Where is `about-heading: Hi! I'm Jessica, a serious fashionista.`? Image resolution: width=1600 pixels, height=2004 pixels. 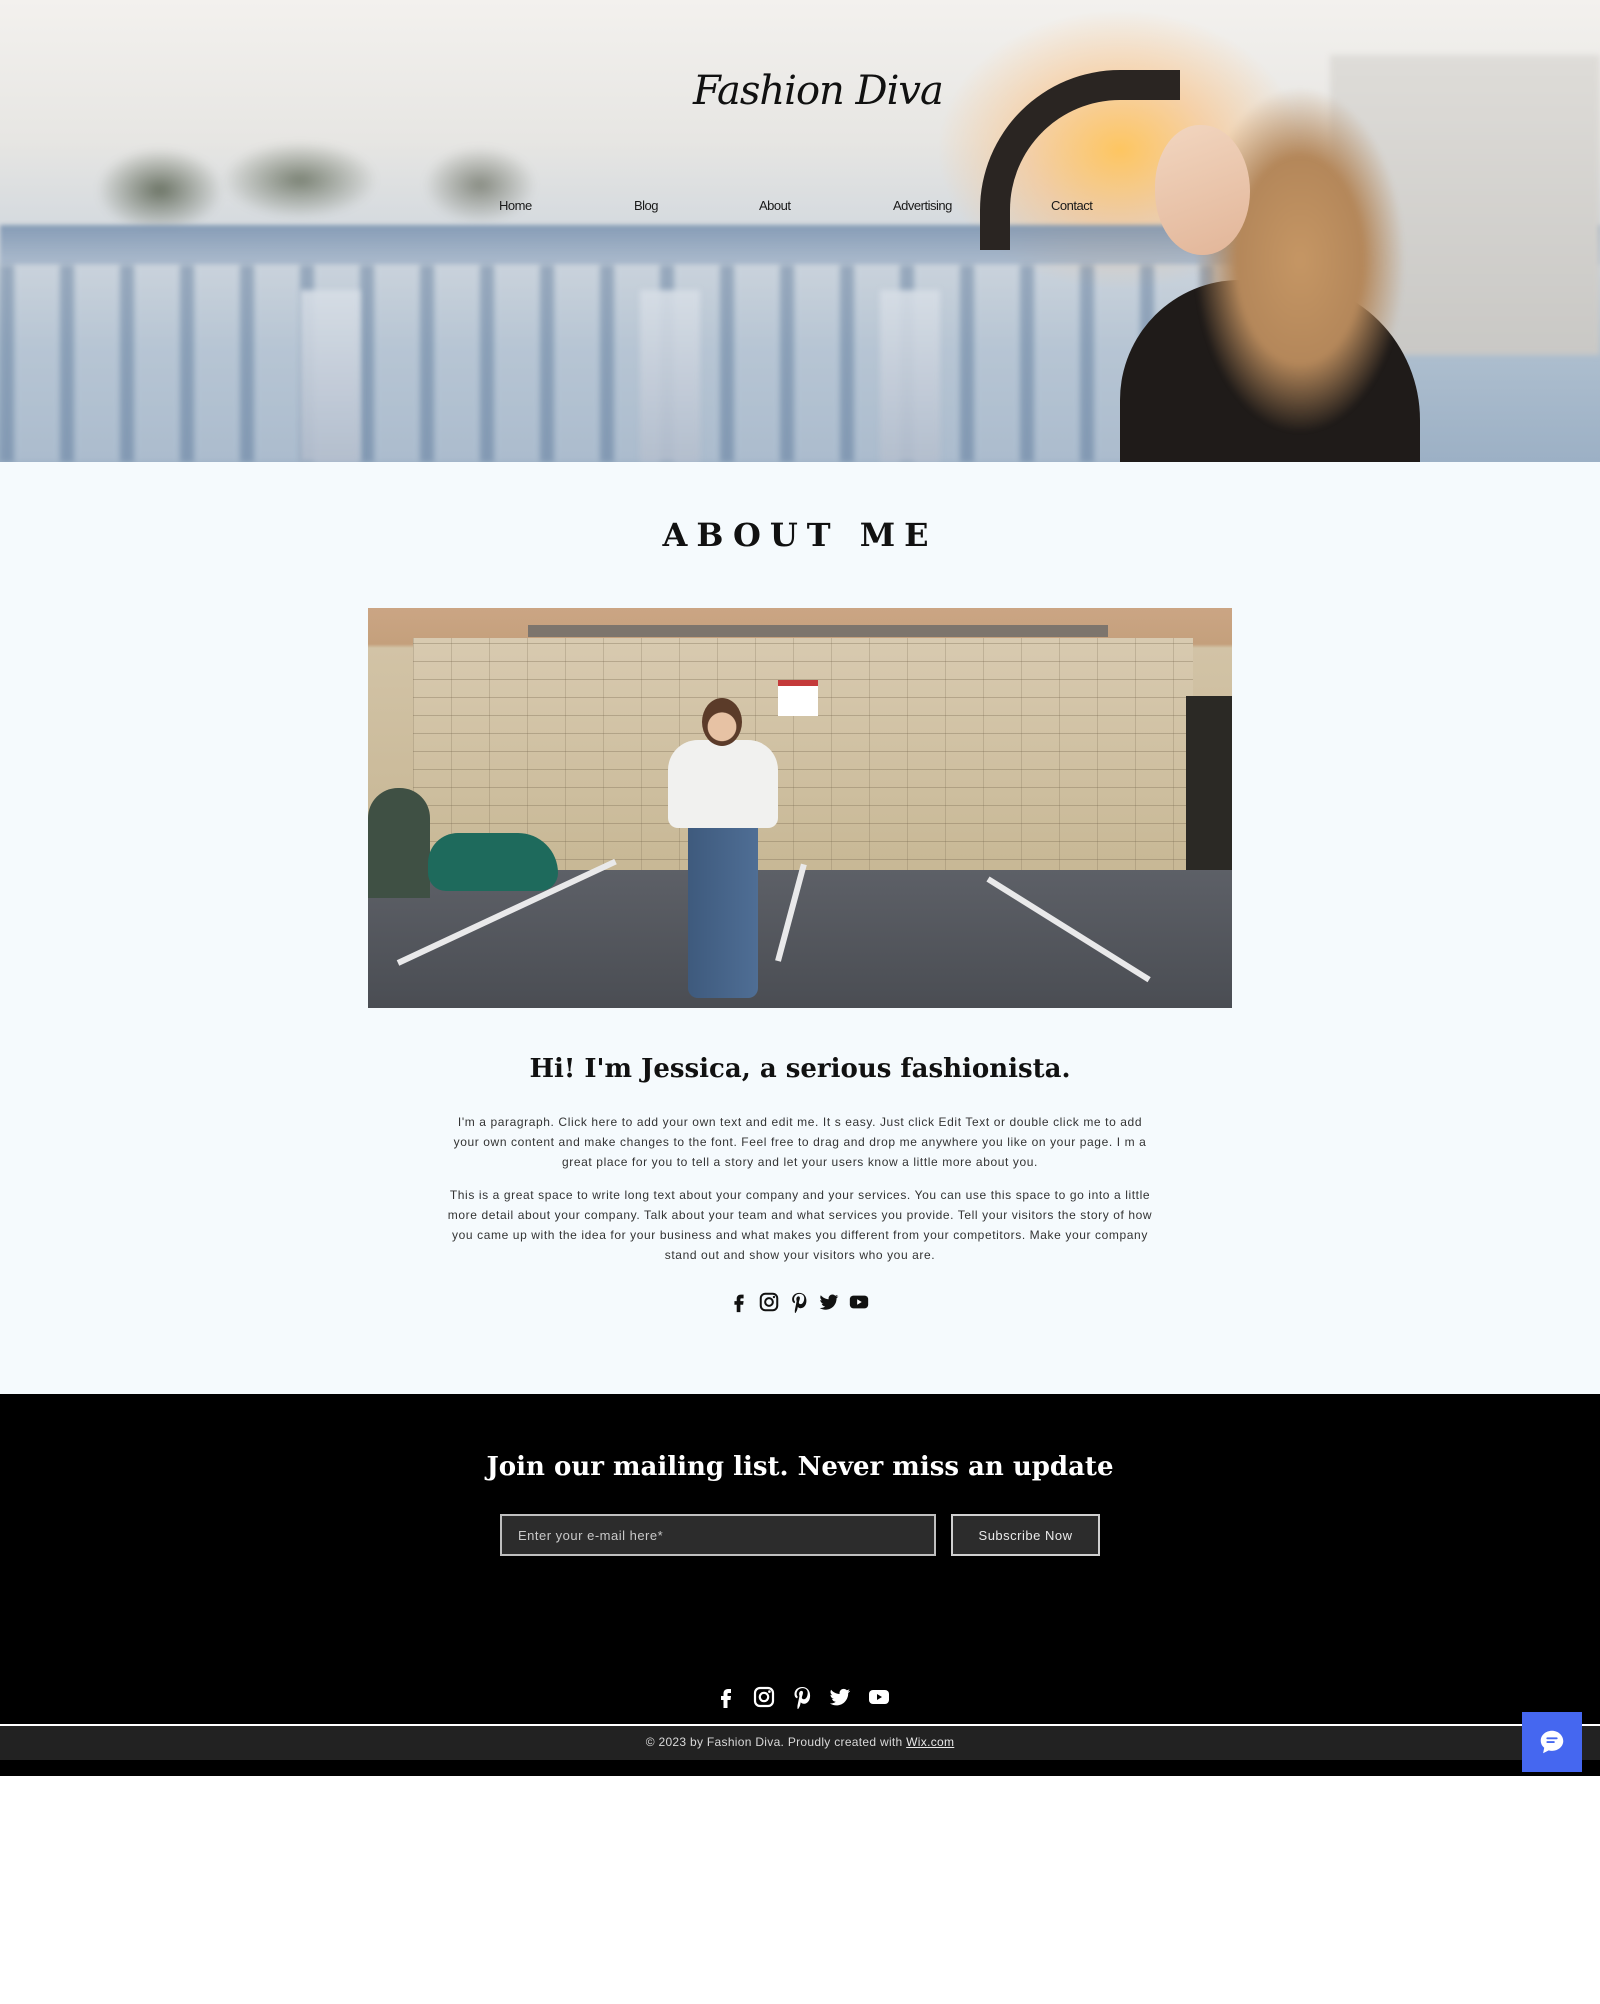 about-heading: Hi! I'm Jessica, a serious fashionista. is located at coordinates (800, 1069).